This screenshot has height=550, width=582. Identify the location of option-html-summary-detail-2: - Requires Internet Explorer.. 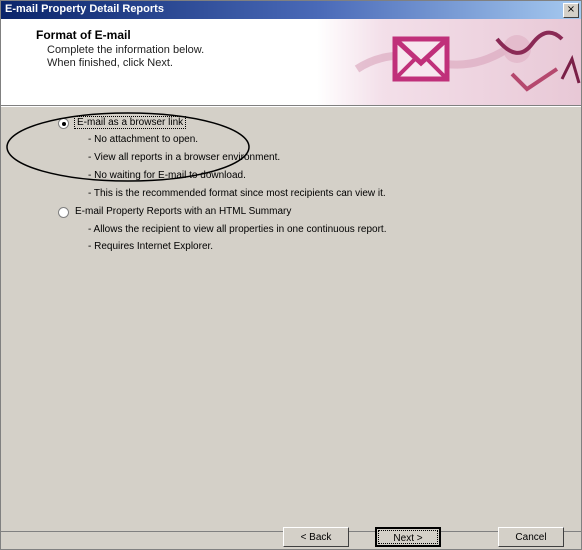
(151, 246).